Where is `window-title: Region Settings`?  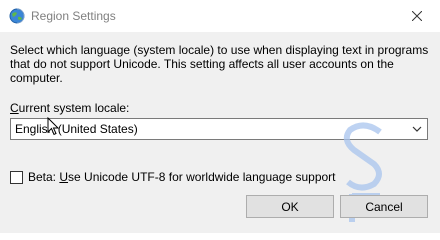
window-title: Region Settings is located at coordinates (73, 16).